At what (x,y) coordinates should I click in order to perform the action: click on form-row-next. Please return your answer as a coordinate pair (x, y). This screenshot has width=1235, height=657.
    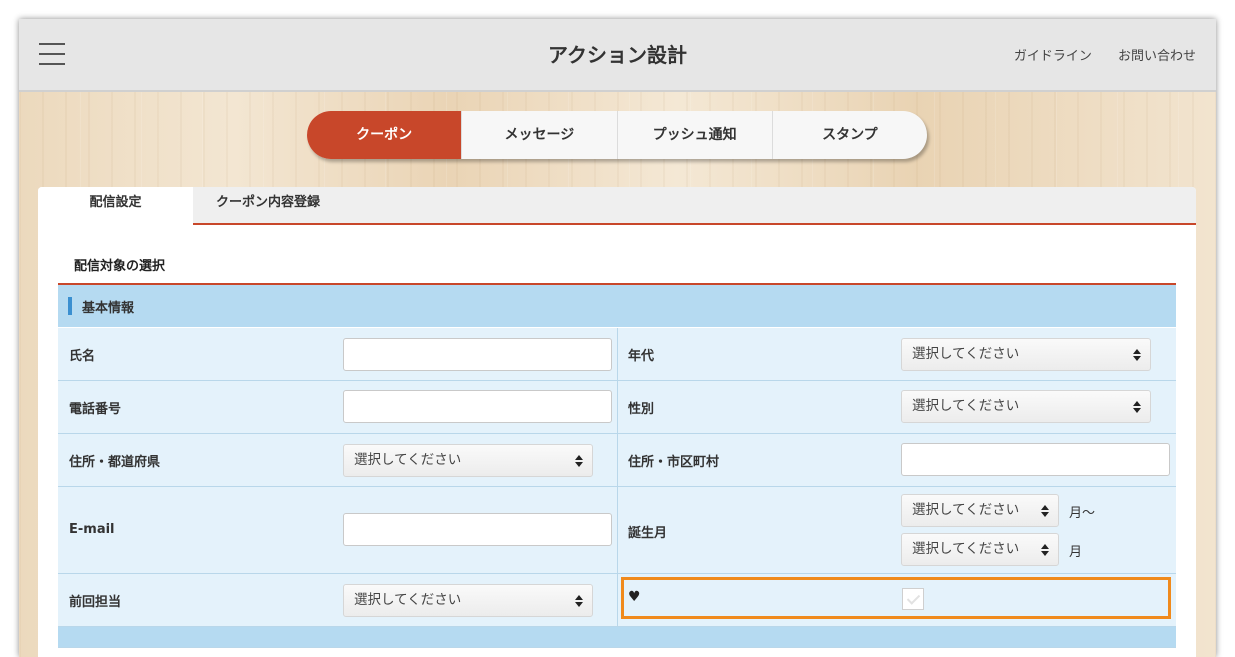
    Looking at the image, I should click on (617, 637).